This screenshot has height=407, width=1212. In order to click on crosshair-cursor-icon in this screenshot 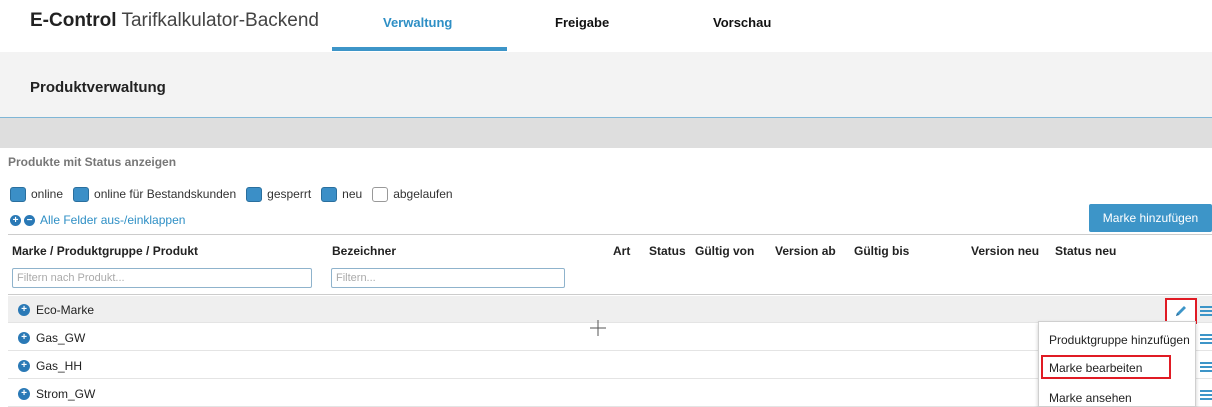, I will do `click(598, 328)`.